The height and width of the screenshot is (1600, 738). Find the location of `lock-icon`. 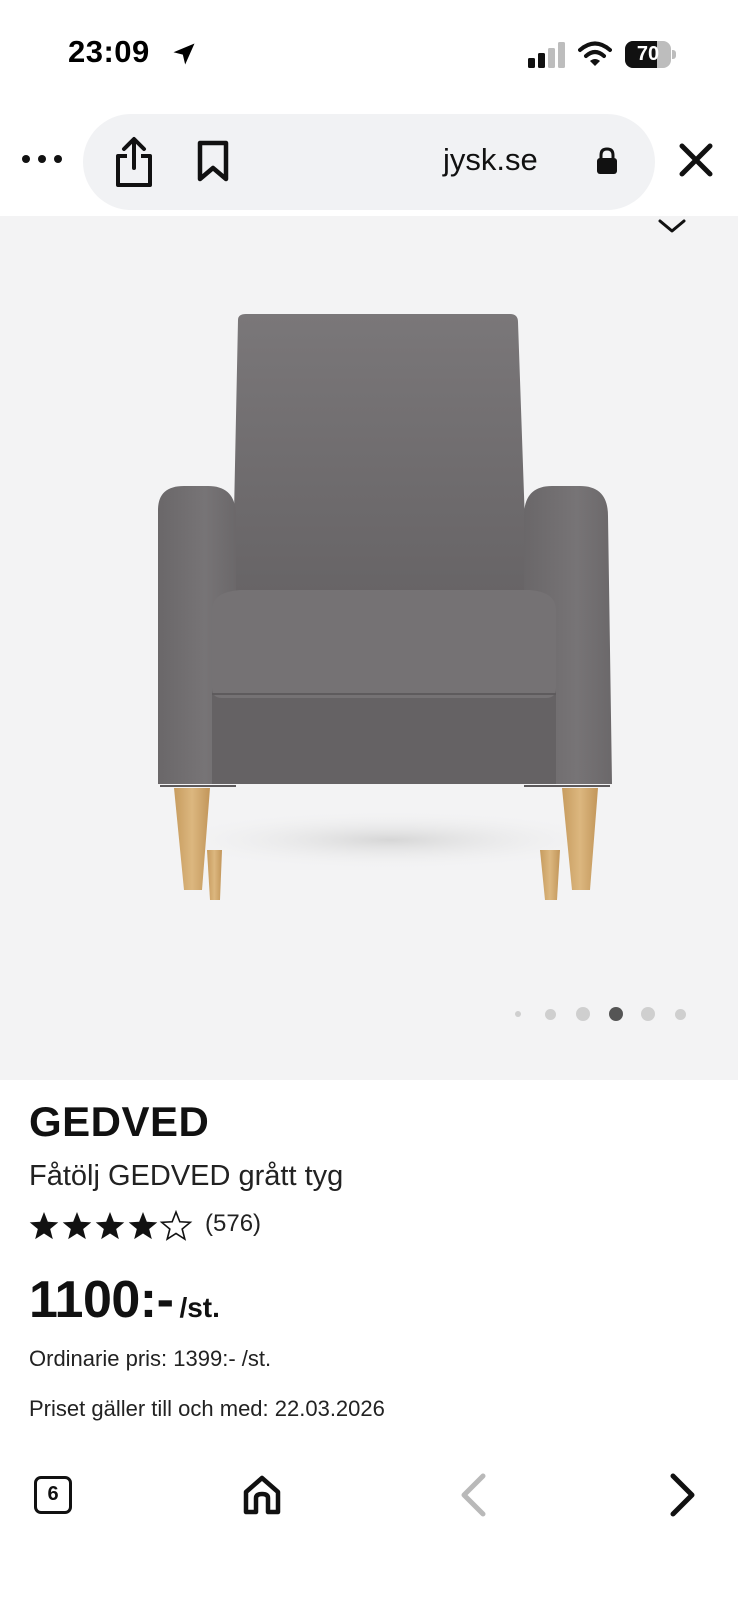

lock-icon is located at coordinates (607, 160).